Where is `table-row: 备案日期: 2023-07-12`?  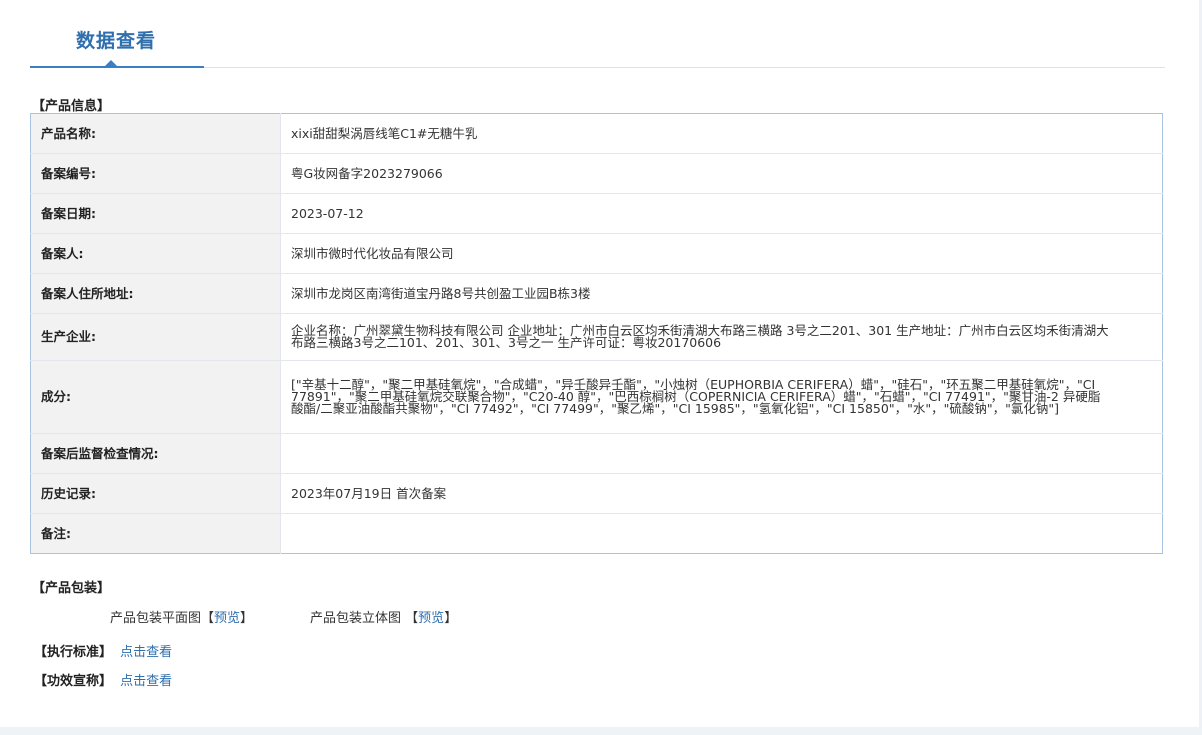 table-row: 备案日期: 2023-07-12 is located at coordinates (596, 213).